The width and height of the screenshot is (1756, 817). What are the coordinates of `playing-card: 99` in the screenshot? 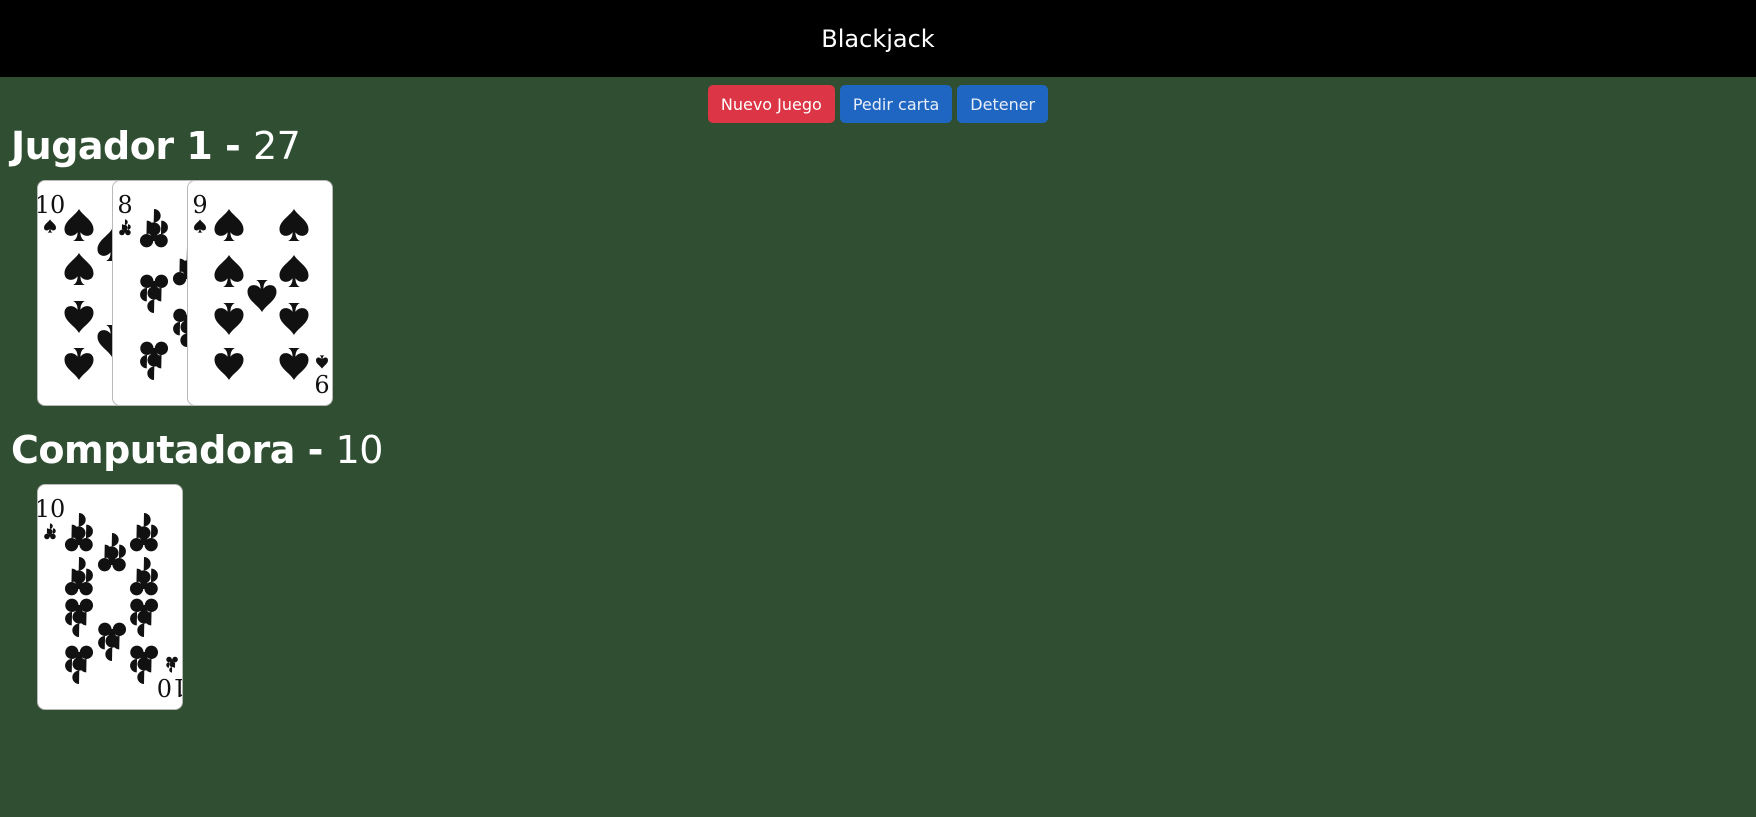 It's located at (260, 293).